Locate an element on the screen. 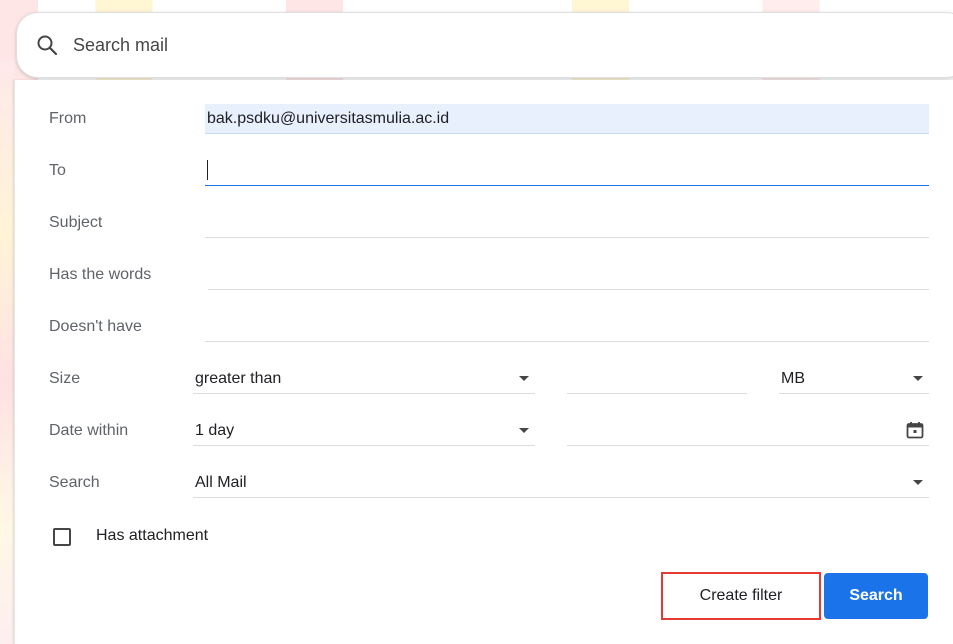 This screenshot has width=953, height=644. search-bar is located at coordinates (484, 45).